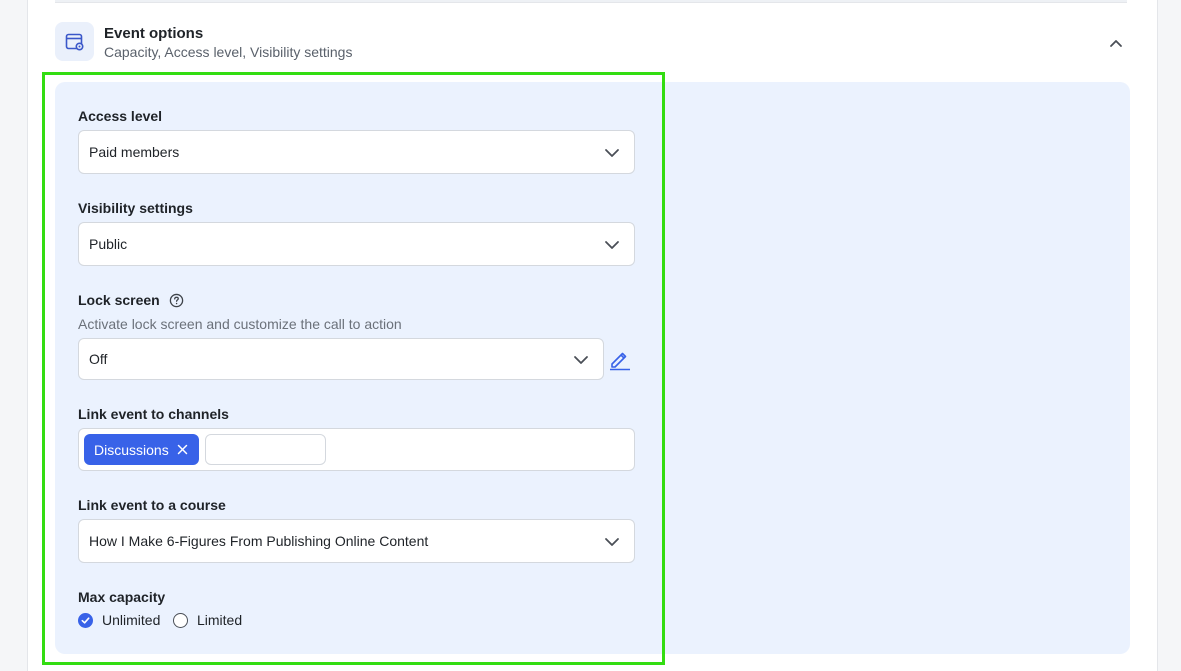 This screenshot has width=1181, height=671. I want to click on section-title: Event options, so click(154, 33).